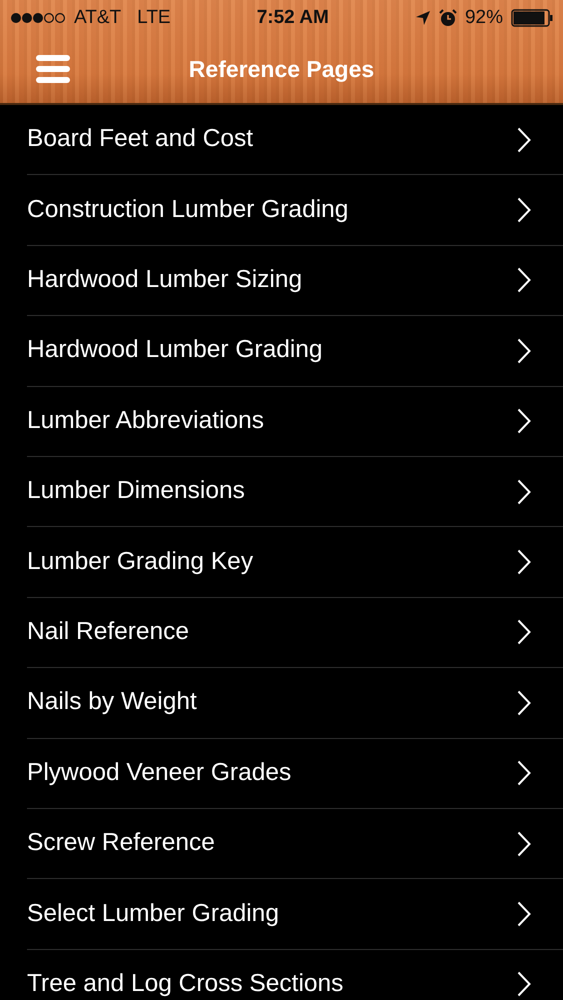  What do you see at coordinates (98, 18) in the screenshot?
I see `carrier-name: AT&T` at bounding box center [98, 18].